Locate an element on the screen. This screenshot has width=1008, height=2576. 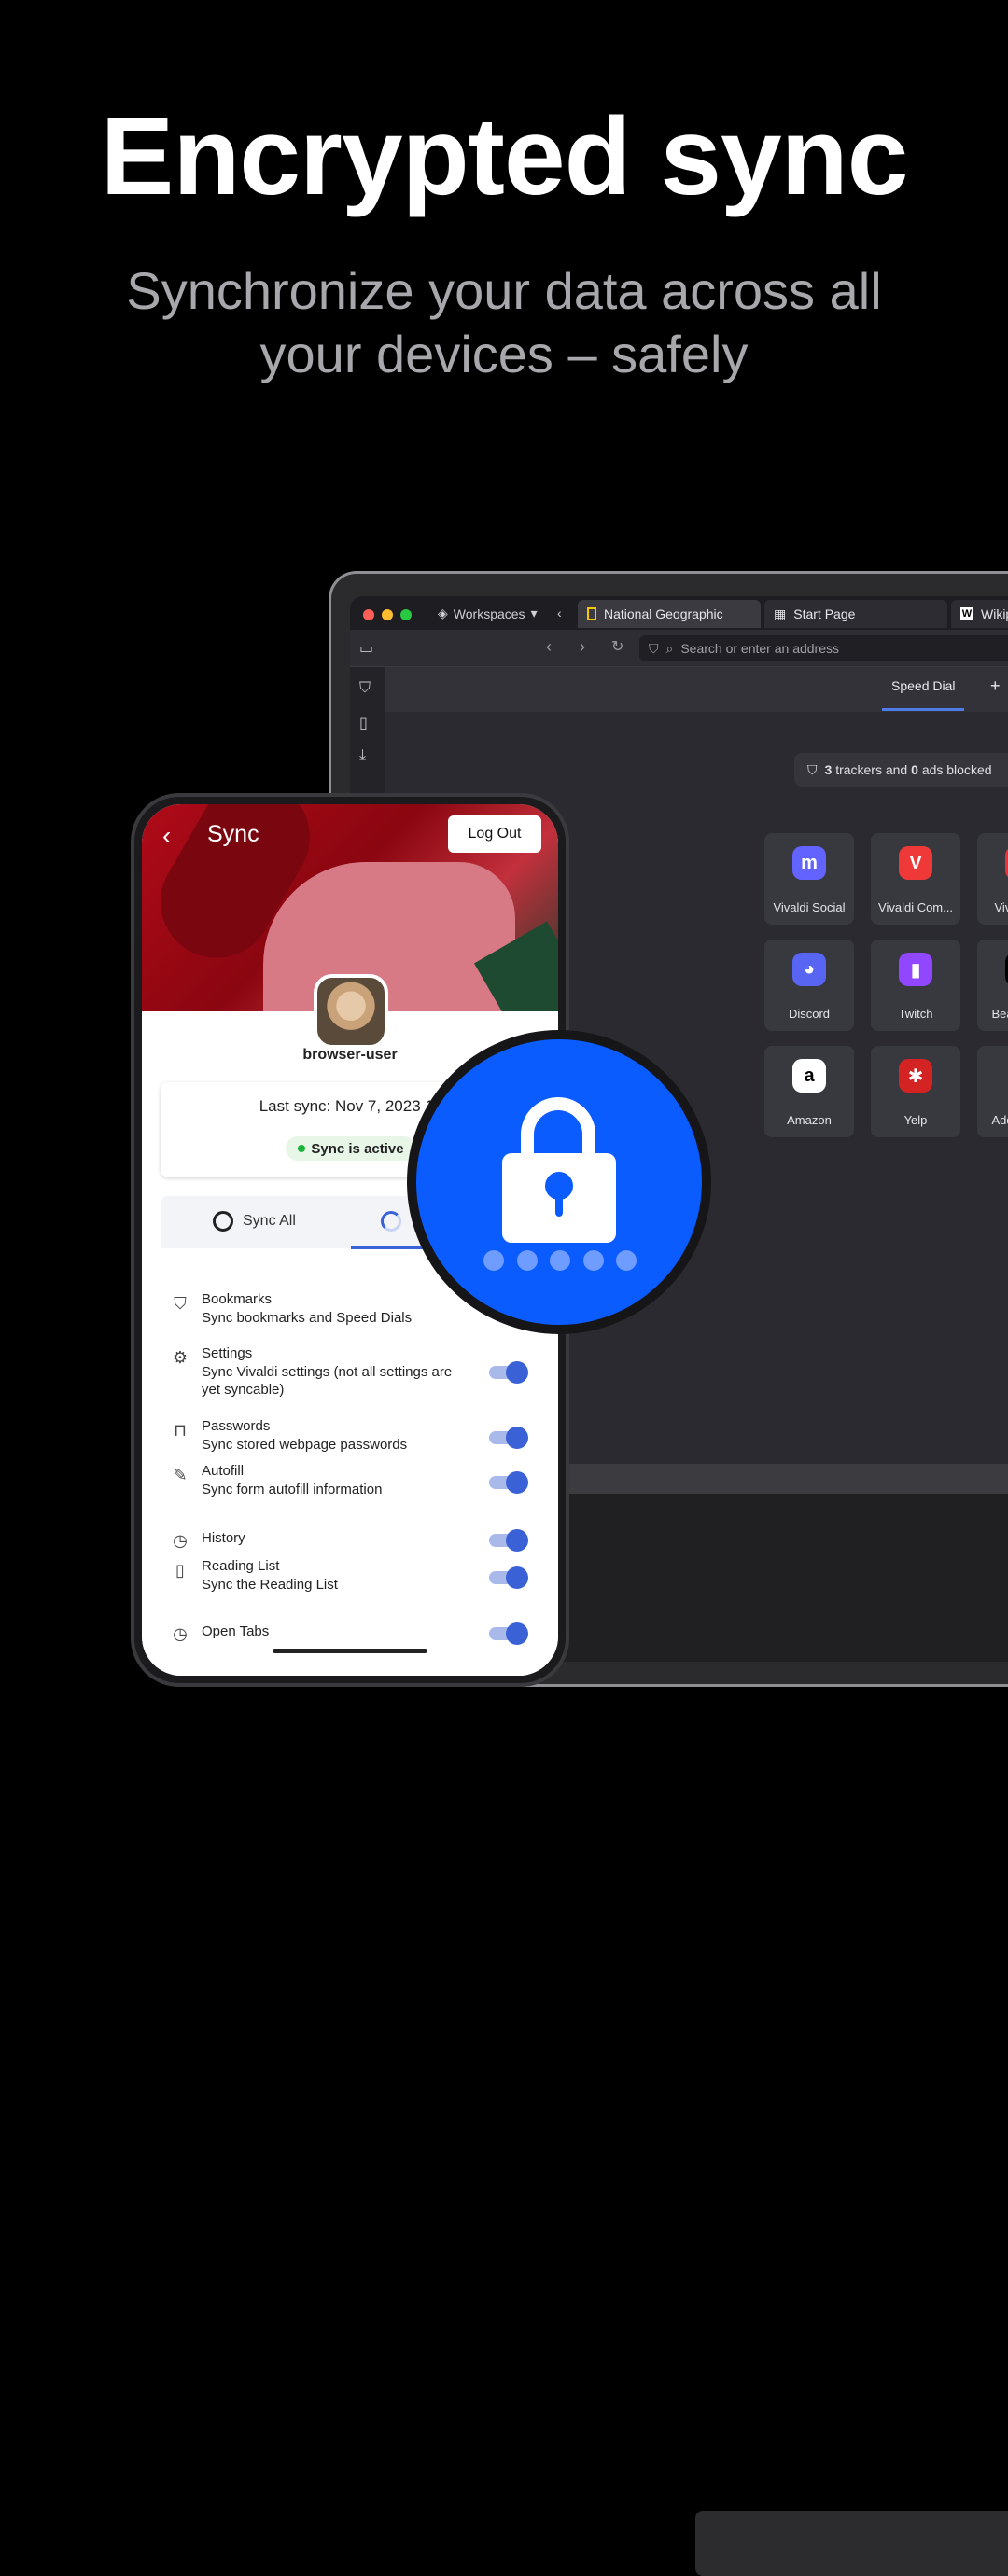
sync-option-subtitle: Sync stored webpage passwords is located at coordinates (305, 1445).